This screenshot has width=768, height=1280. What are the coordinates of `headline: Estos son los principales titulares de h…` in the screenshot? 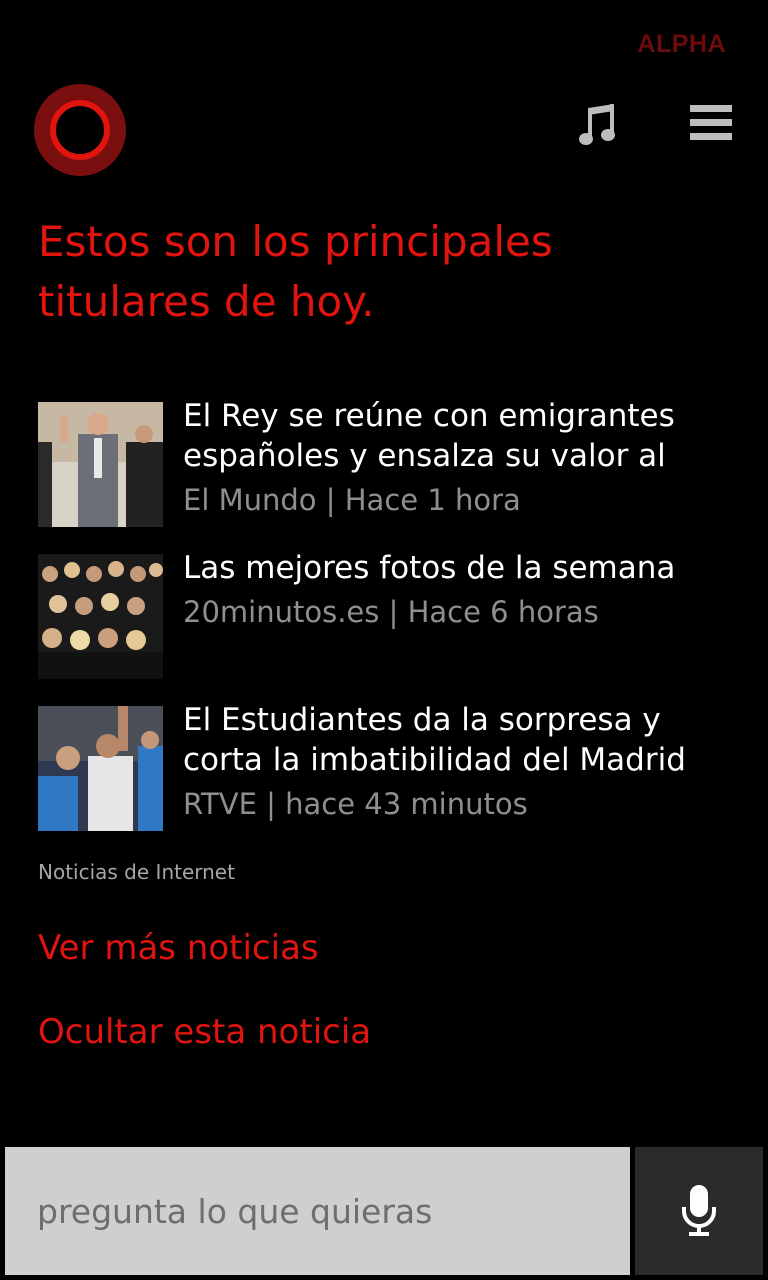 It's located at (295, 271).